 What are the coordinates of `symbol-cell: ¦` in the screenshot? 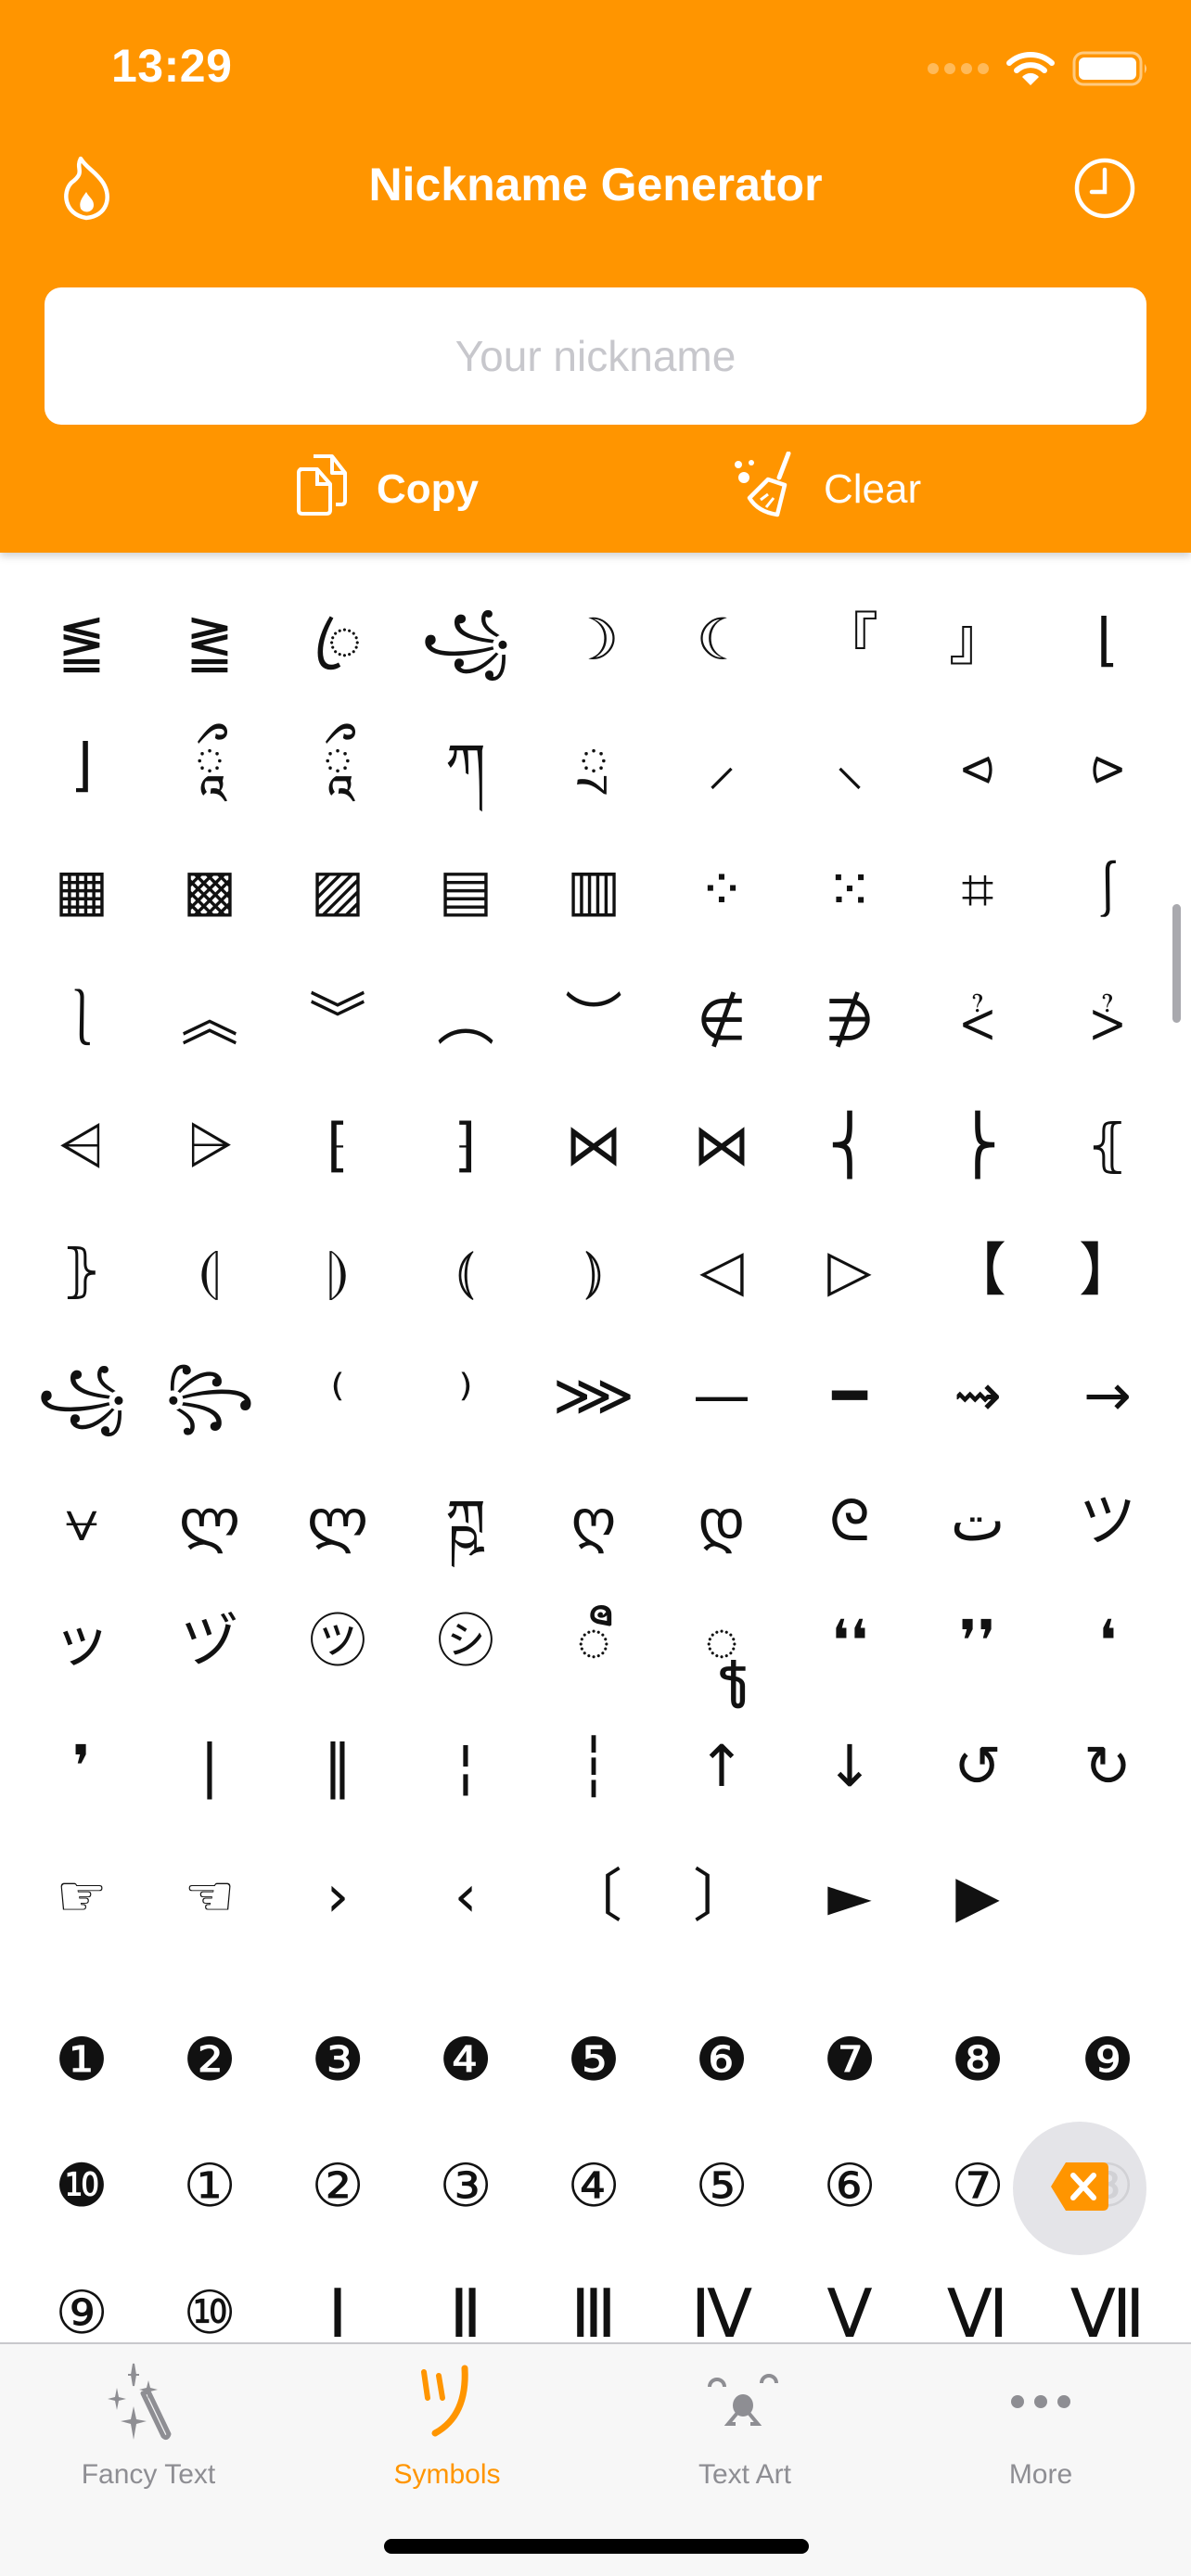 It's located at (465, 1766).